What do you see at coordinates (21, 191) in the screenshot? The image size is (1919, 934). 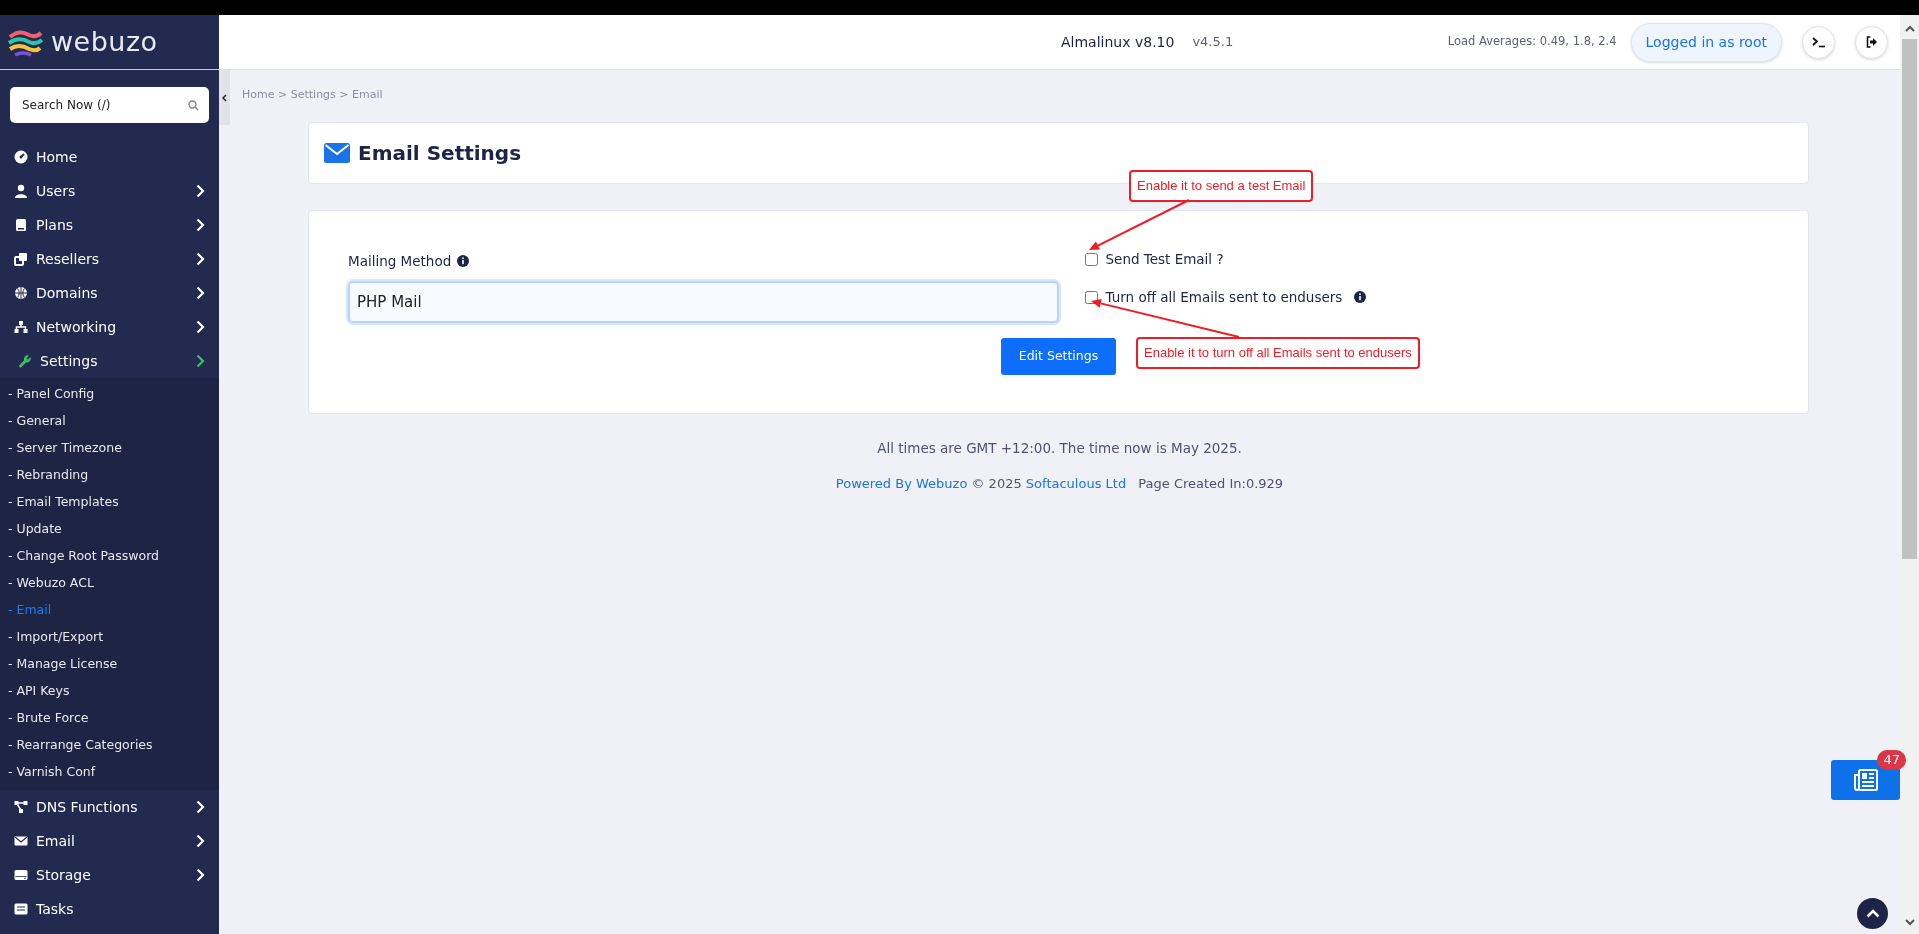 I see `user-icon` at bounding box center [21, 191].